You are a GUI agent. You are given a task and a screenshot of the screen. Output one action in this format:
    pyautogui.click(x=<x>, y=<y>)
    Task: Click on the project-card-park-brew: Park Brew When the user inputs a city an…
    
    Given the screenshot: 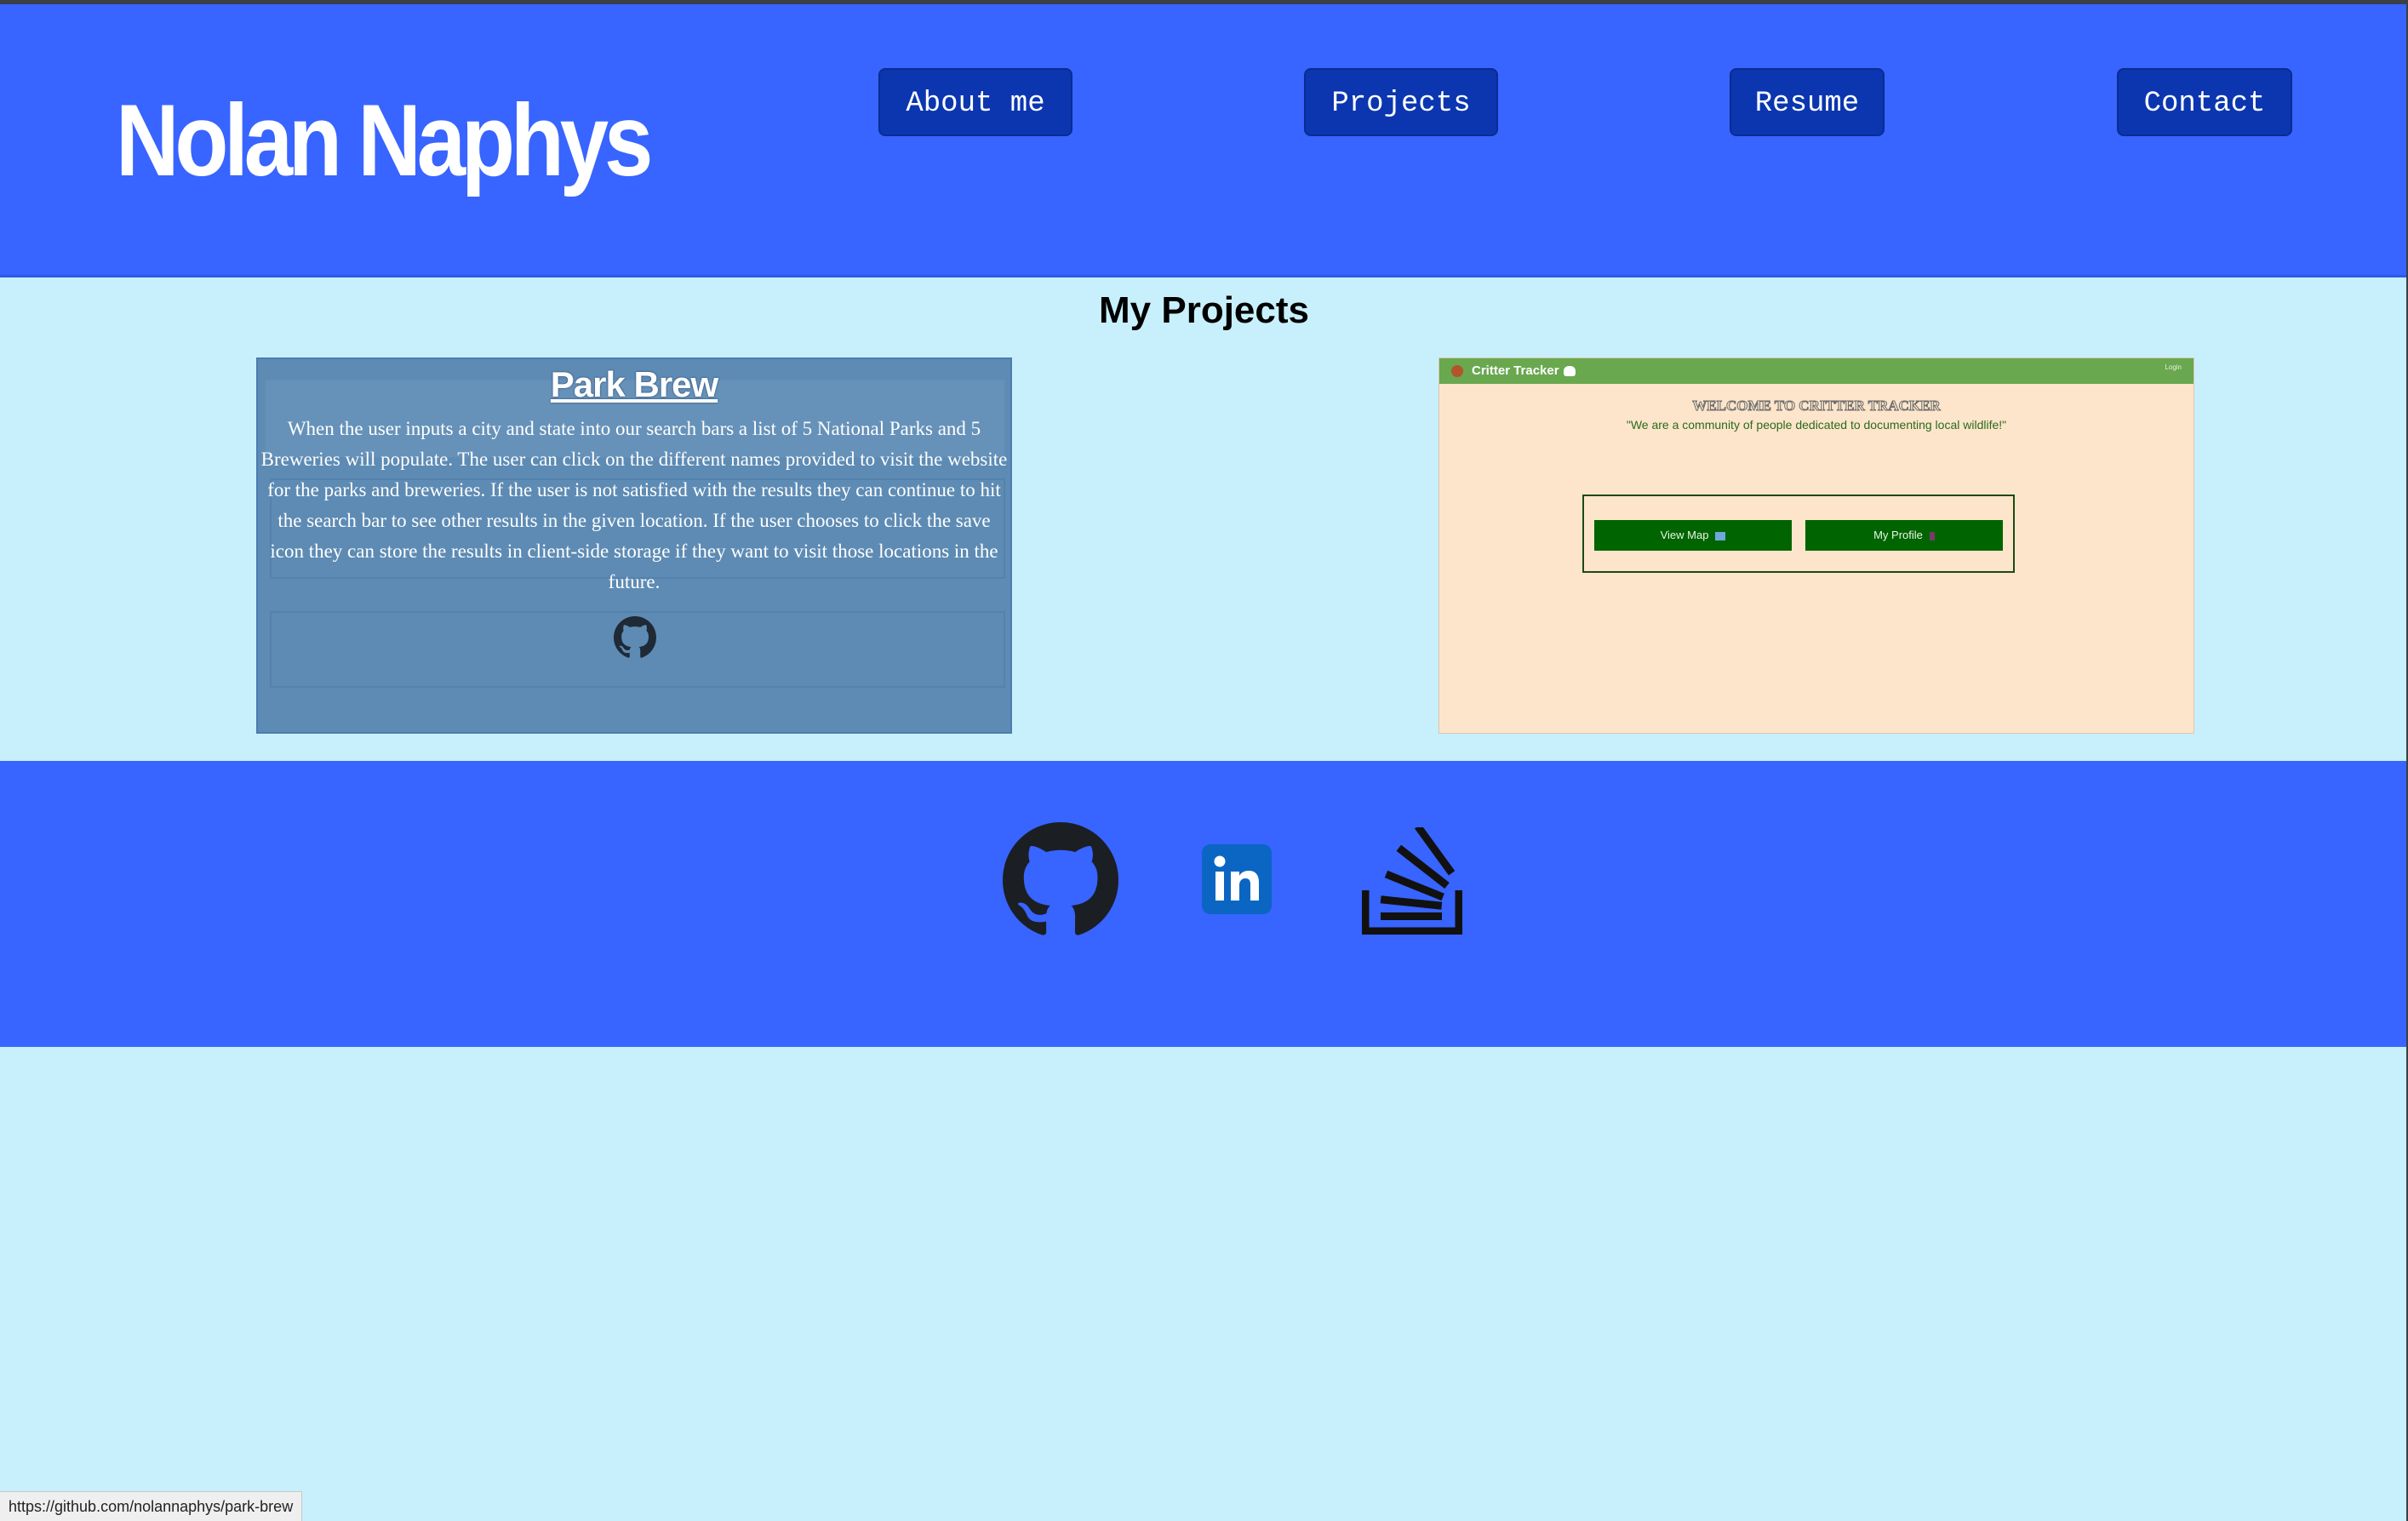 What is the action you would take?
    pyautogui.click(x=634, y=545)
    